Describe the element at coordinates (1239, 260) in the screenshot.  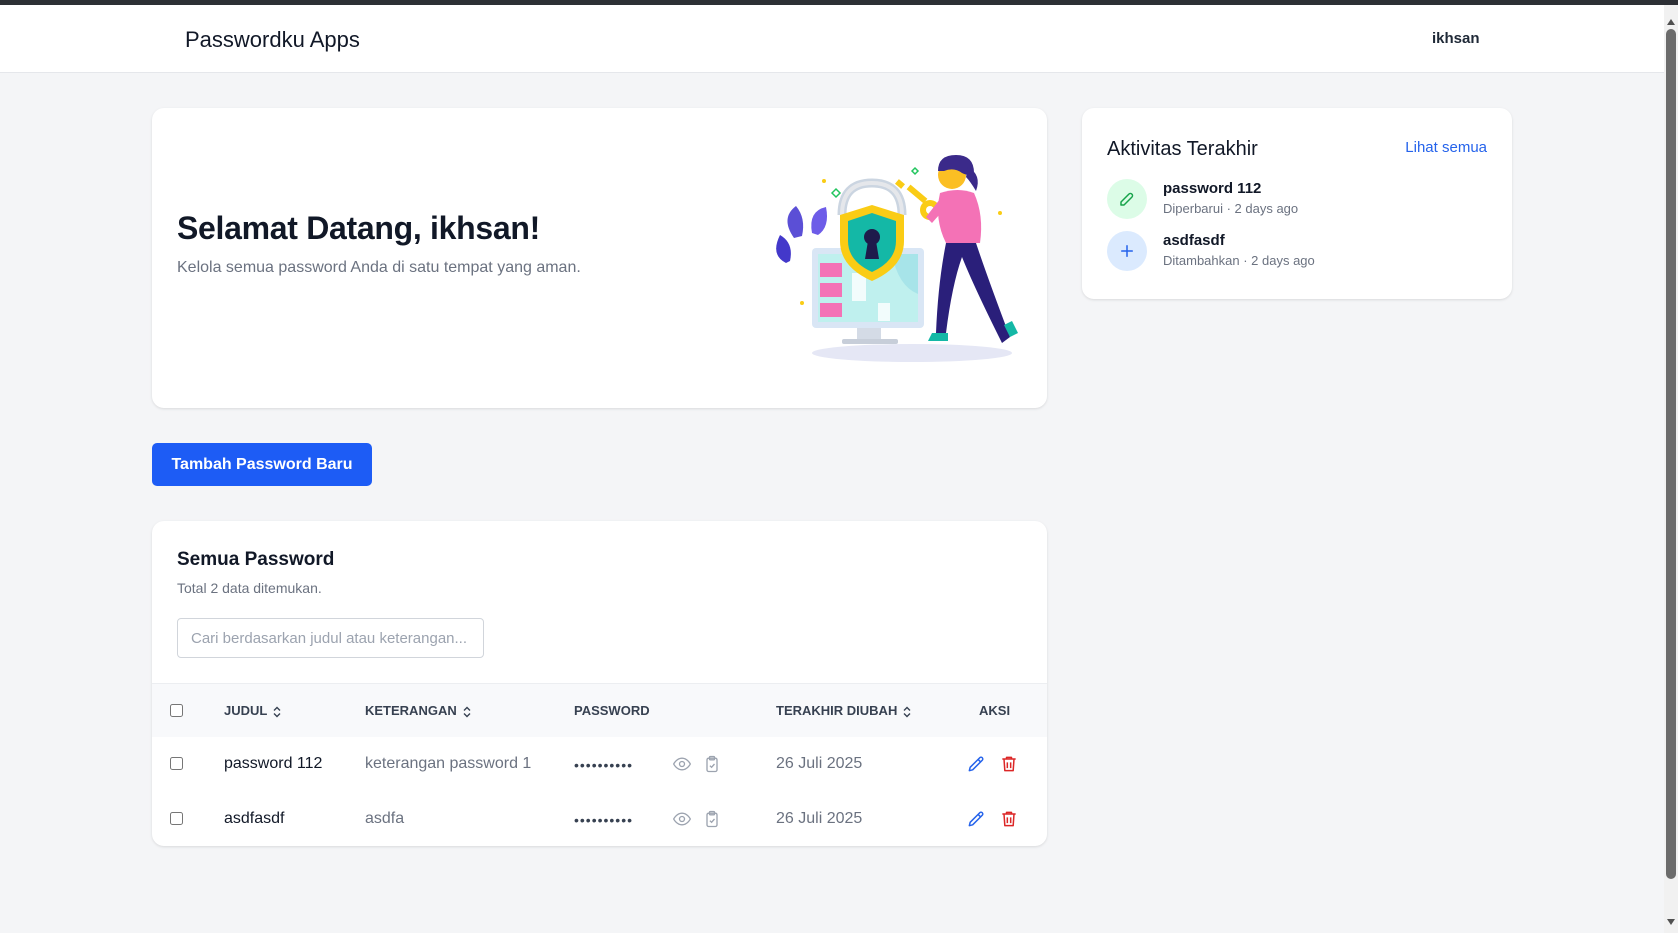
I see `activity-item-meta: Ditambahkan · 2 days ago` at that location.